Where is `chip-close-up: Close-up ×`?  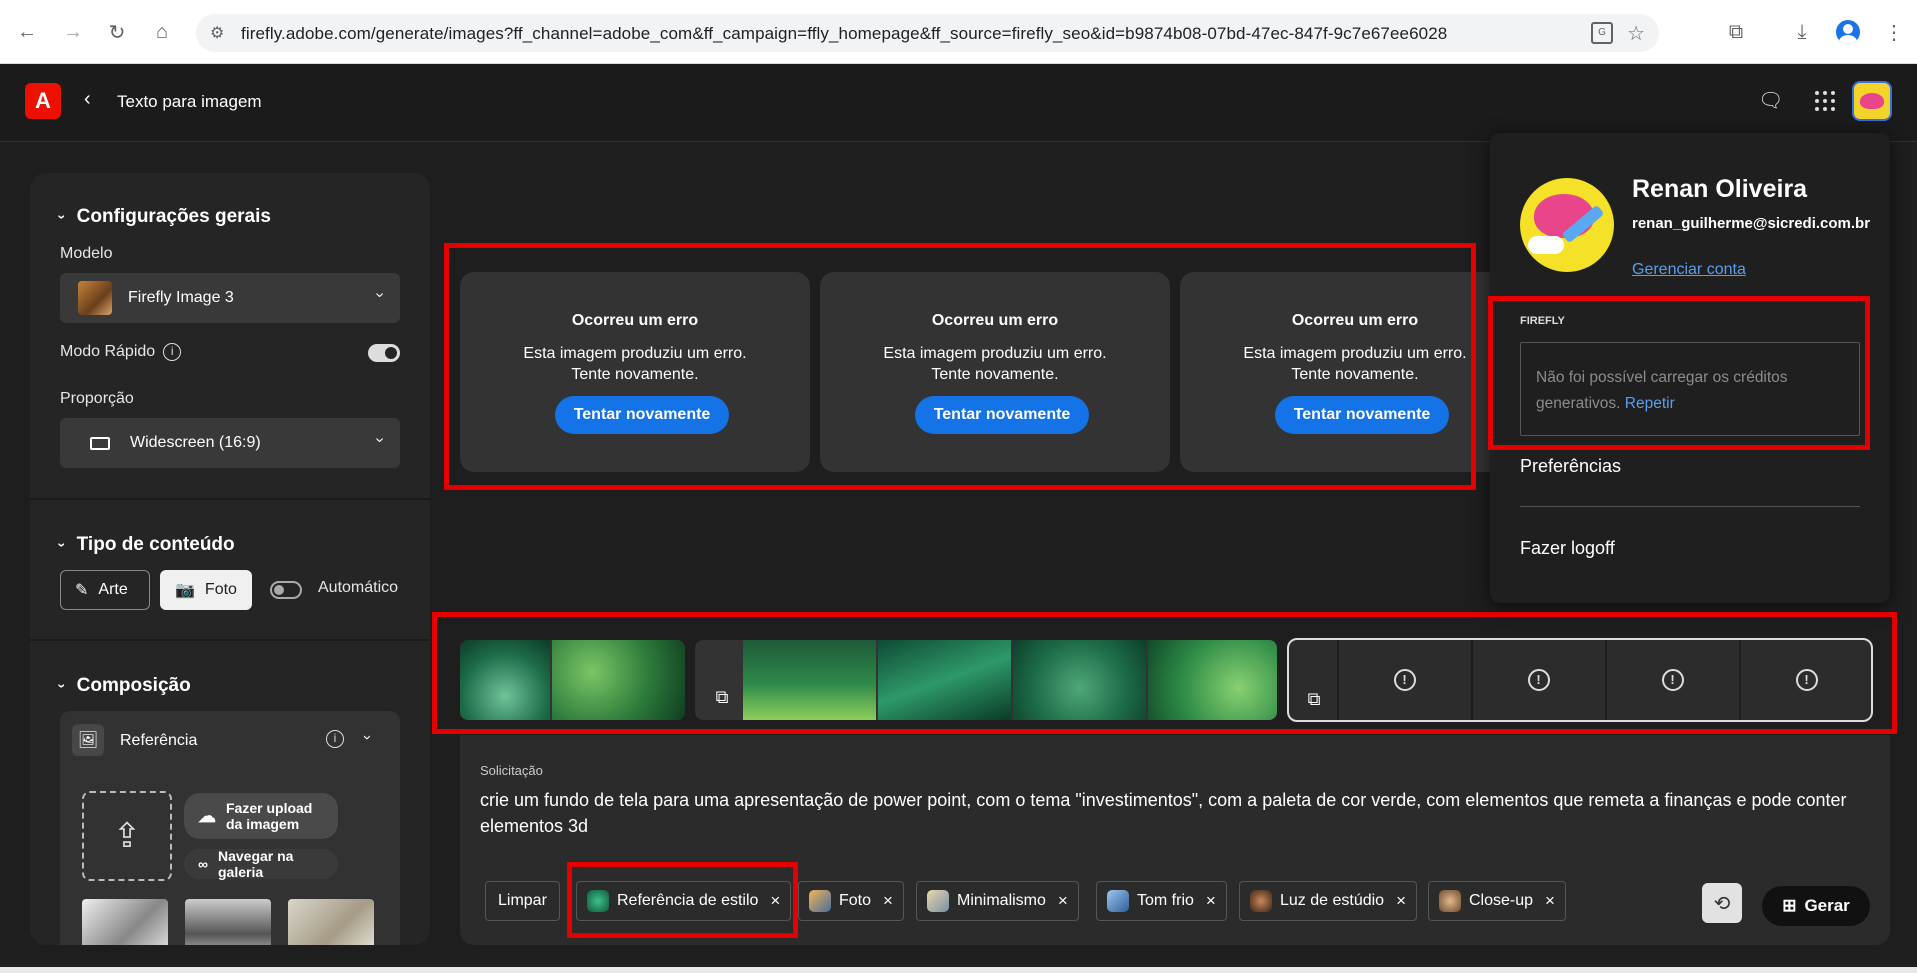
chip-close-up: Close-up × is located at coordinates (1497, 901).